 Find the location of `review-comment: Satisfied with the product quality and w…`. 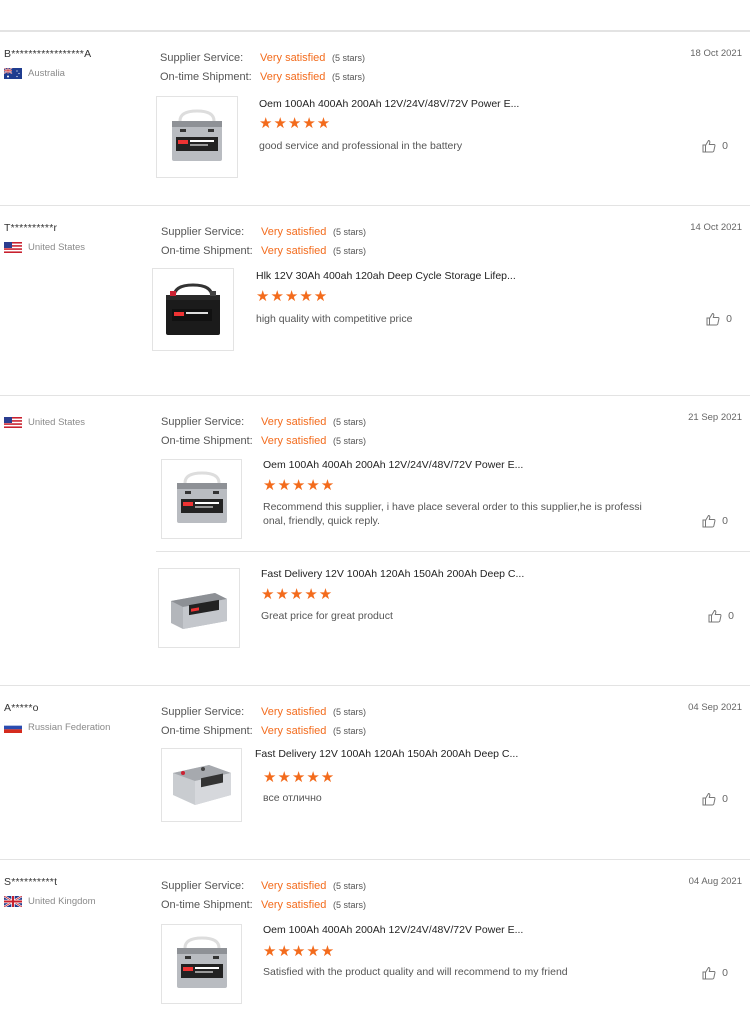

review-comment: Satisfied with the product quality and w… is located at coordinates (415, 972).